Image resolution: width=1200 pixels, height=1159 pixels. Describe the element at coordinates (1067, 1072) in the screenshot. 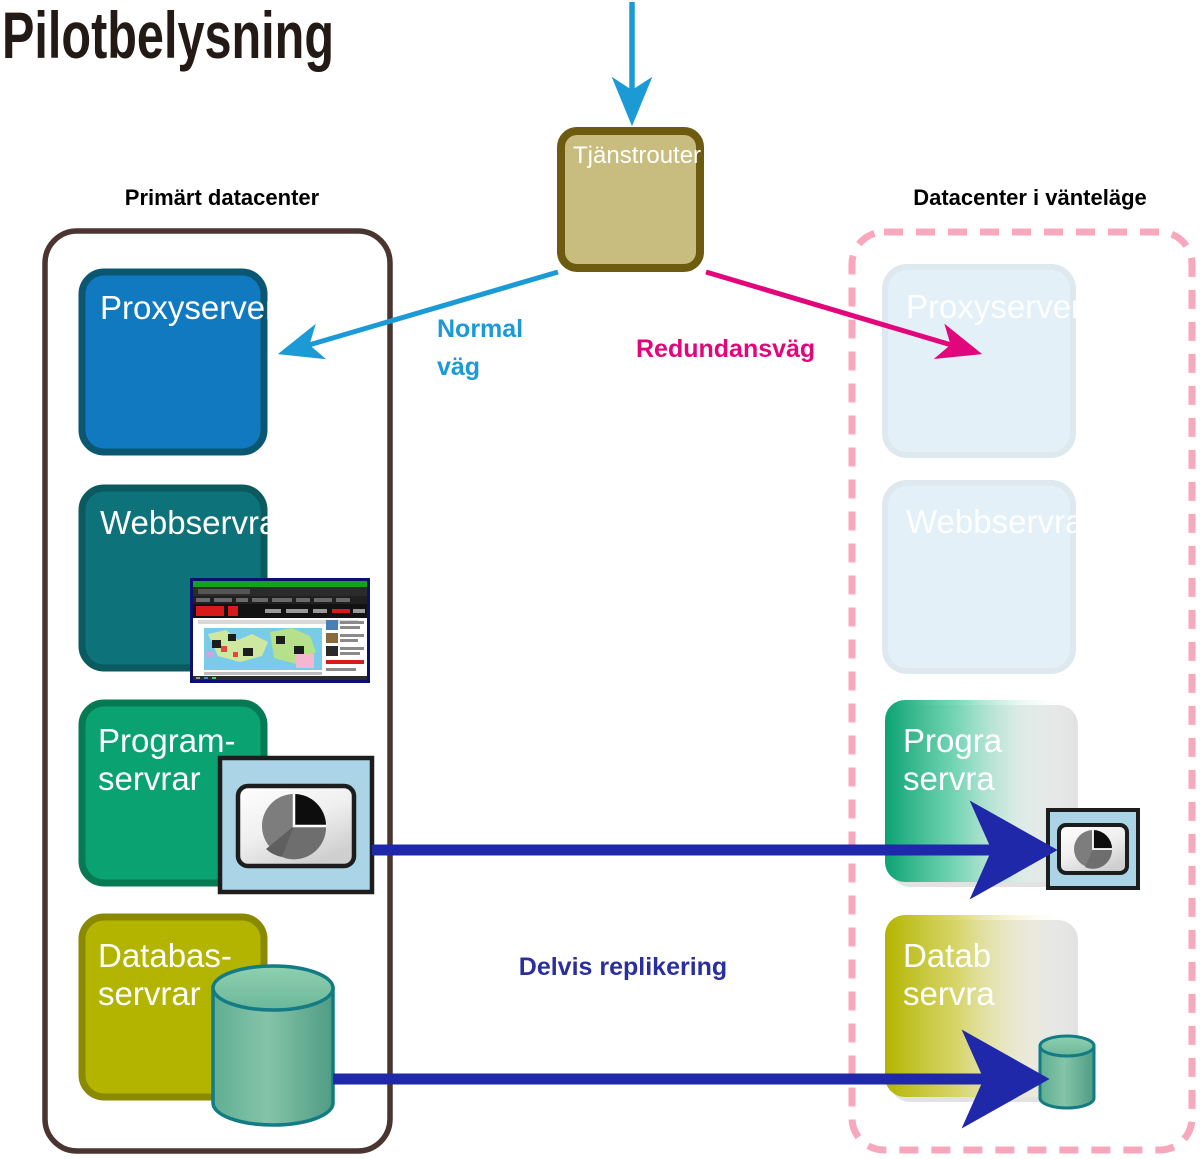

I see `database-cylinder-icon-standby` at that location.